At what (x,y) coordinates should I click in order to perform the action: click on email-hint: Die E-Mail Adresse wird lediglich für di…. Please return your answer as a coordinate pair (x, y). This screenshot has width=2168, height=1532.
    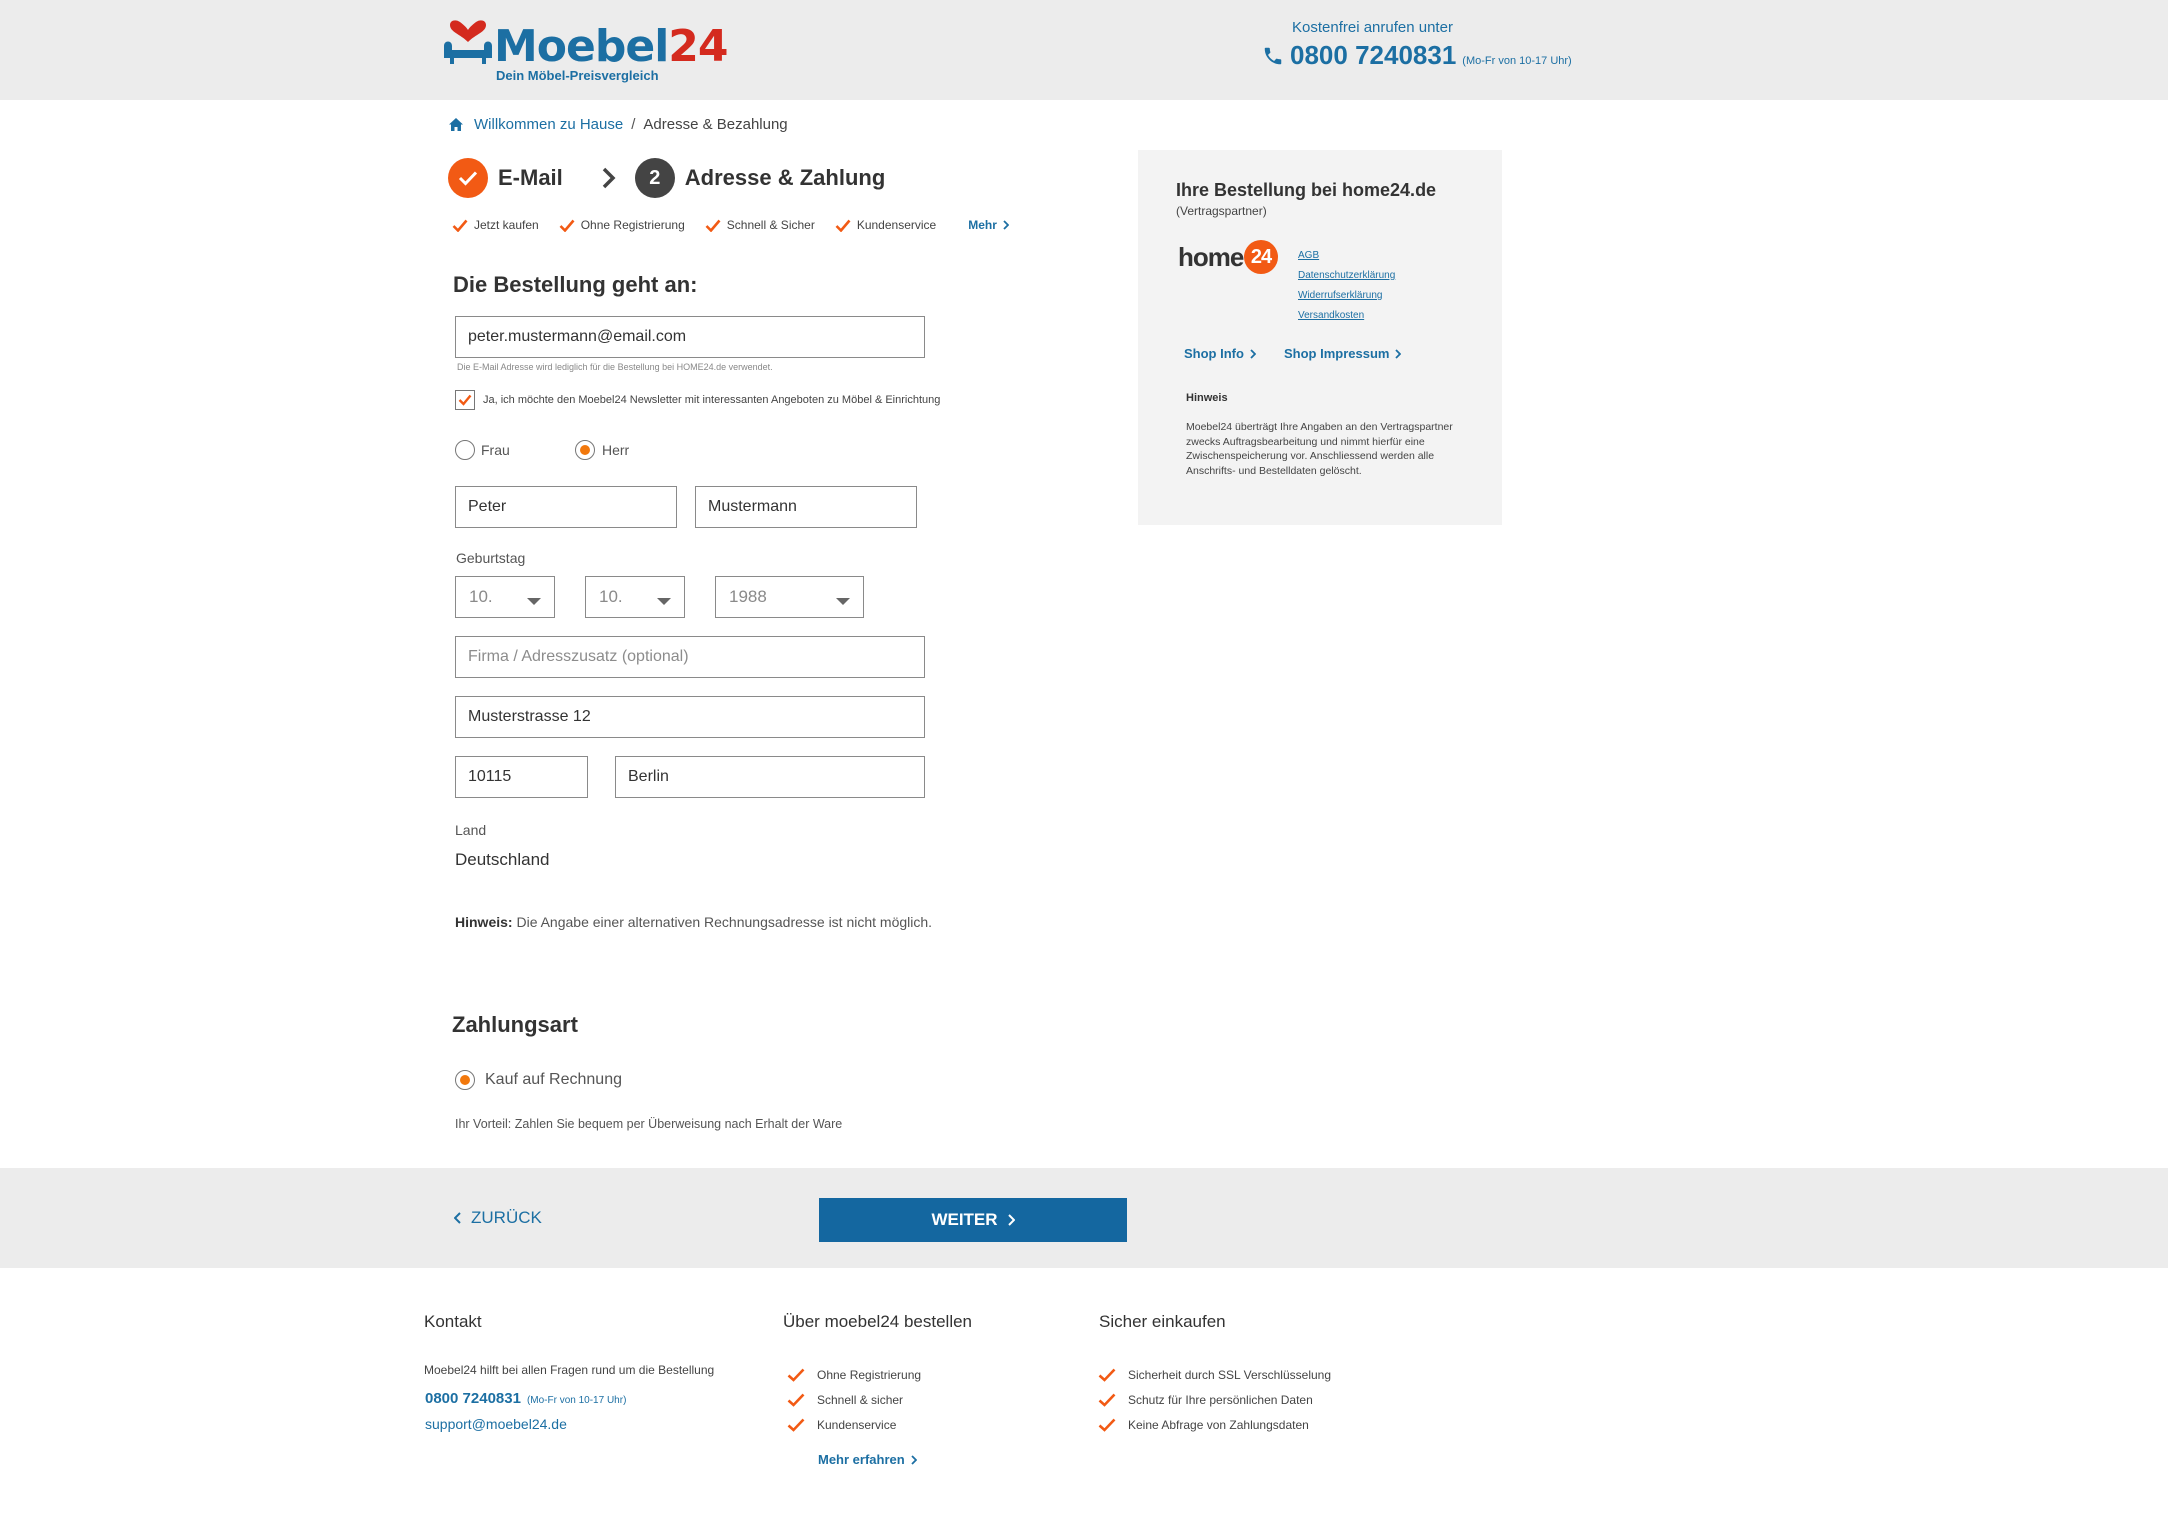
    Looking at the image, I should click on (615, 367).